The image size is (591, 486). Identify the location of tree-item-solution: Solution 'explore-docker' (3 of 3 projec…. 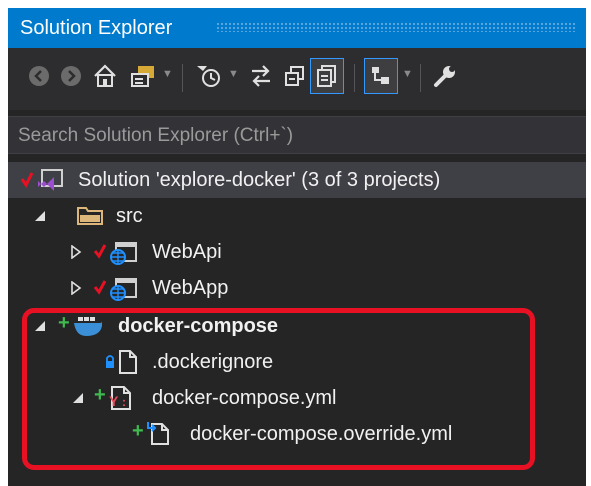
(297, 180).